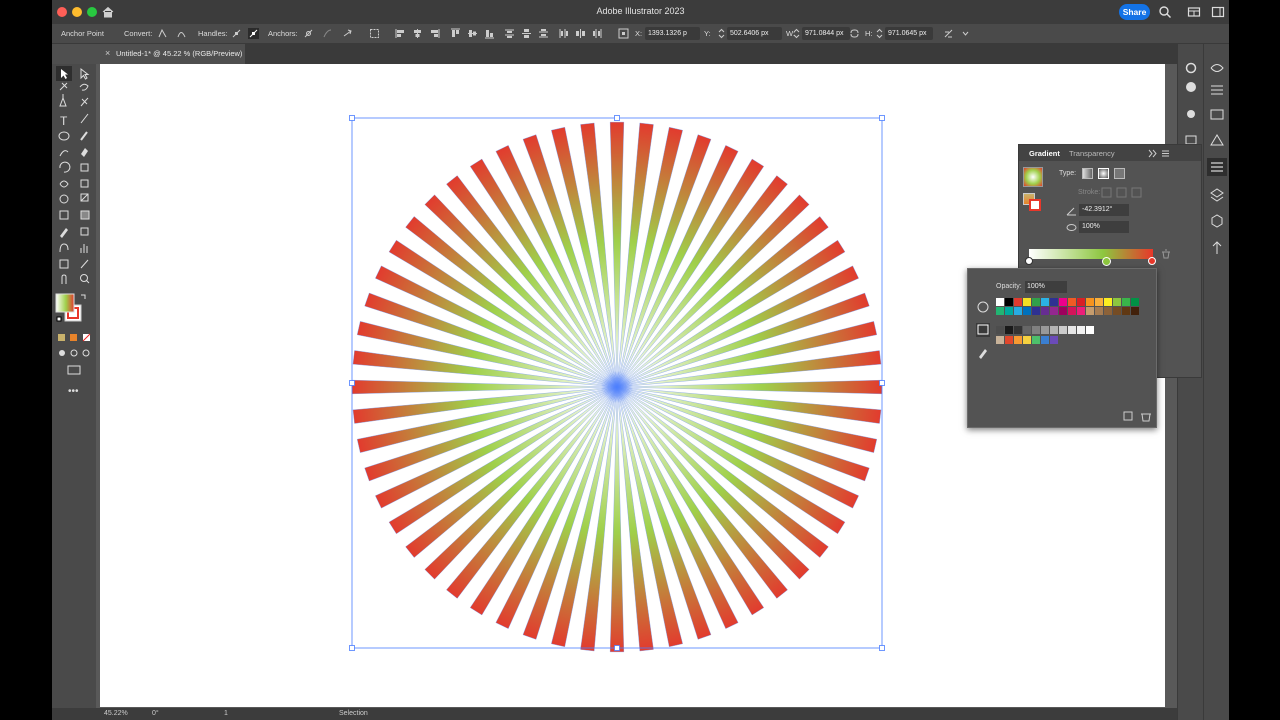 The width and height of the screenshot is (1280, 720). I want to click on distribute-left-icon, so click(563, 33).